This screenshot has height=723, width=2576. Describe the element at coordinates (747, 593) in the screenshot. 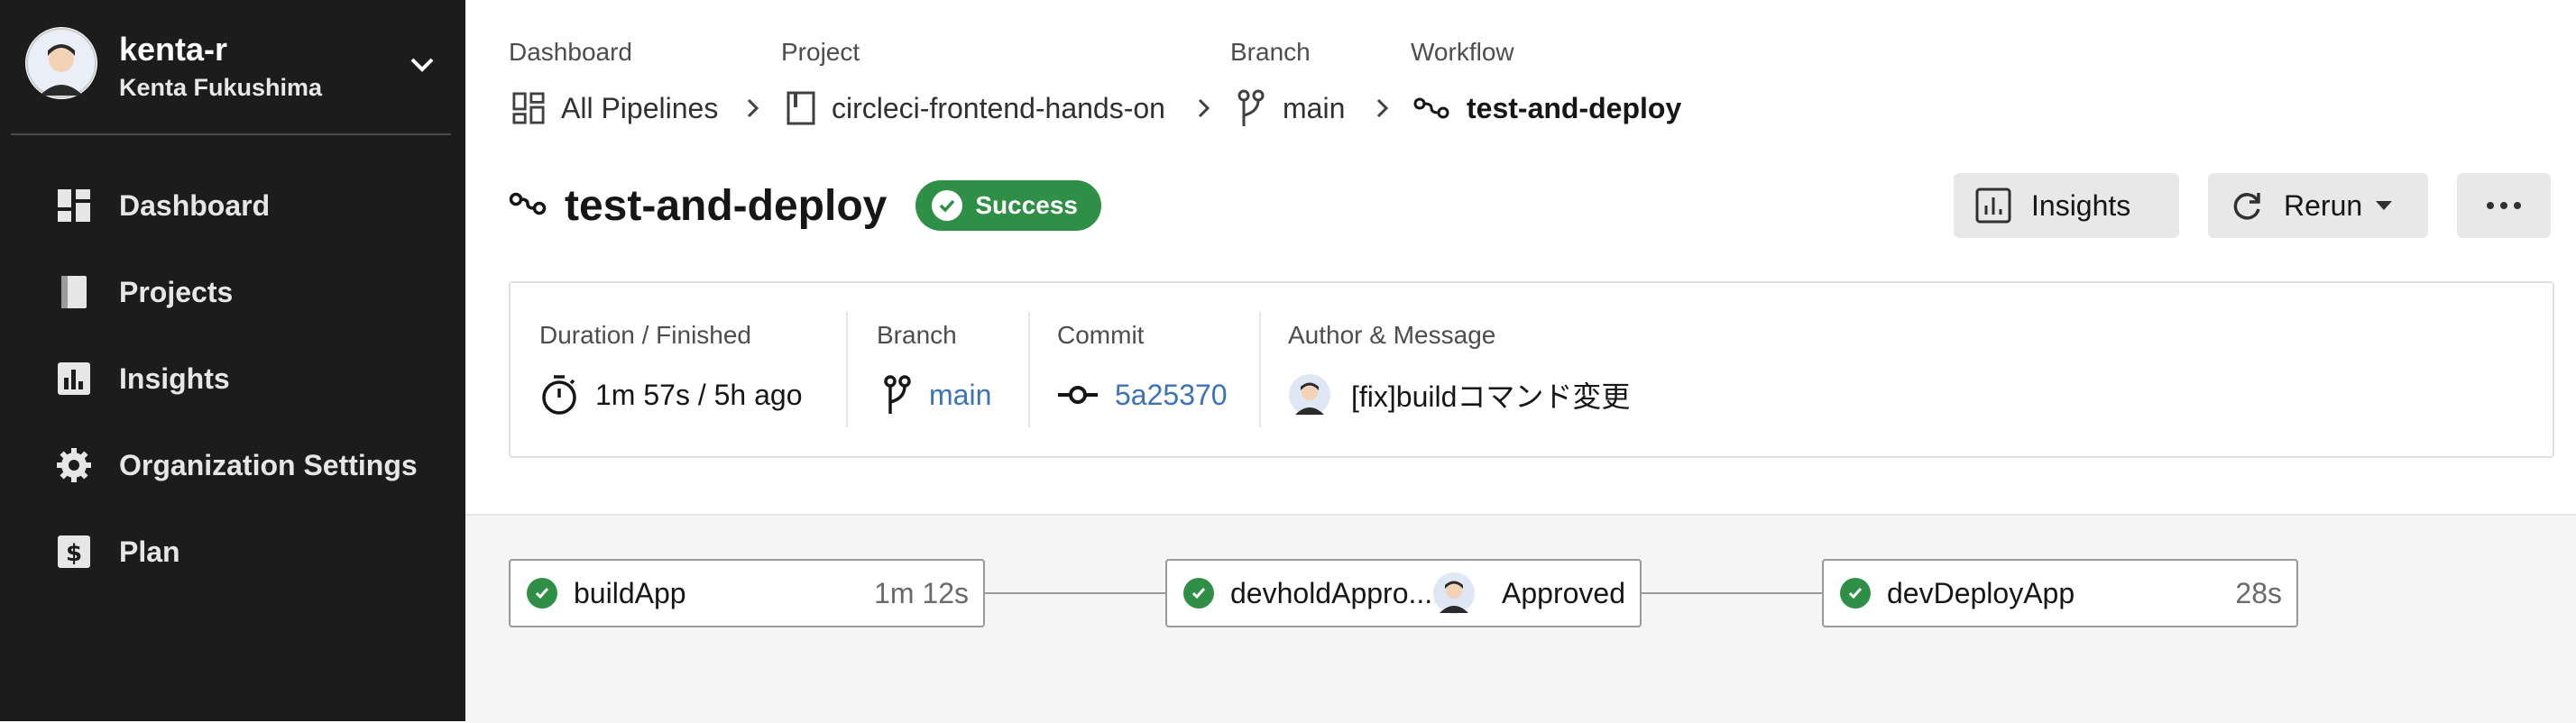

I see `job-build-app: buildApp 1m 12s` at that location.